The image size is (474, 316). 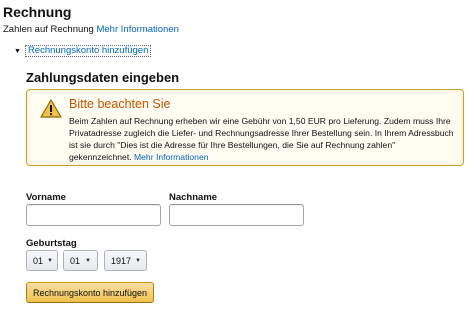 What do you see at coordinates (90, 292) in the screenshot?
I see `add-invoice-account-button: Rechnungskonto hinzufügen` at bounding box center [90, 292].